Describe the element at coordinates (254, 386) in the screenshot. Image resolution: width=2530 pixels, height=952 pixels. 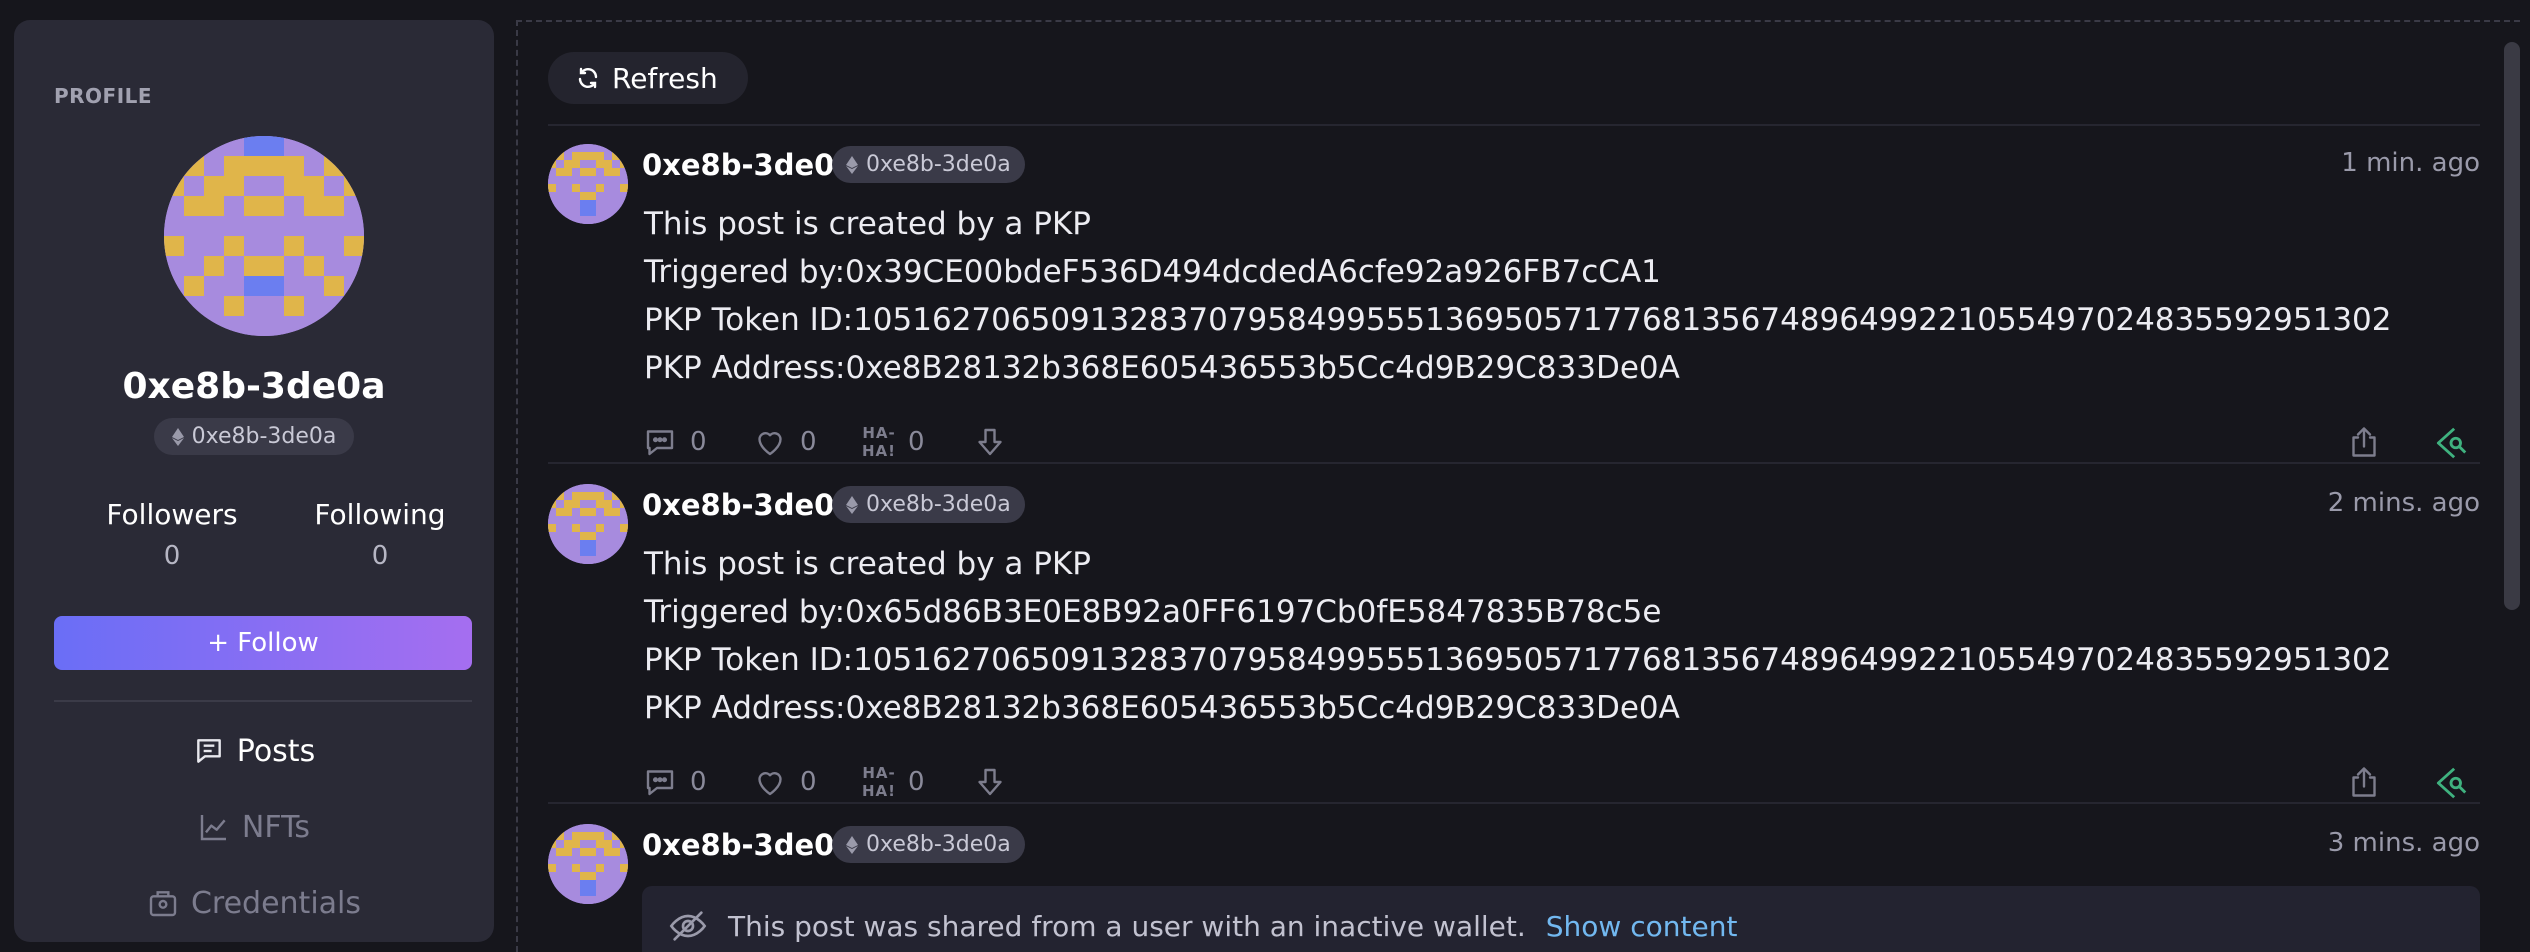
I see `profile-name: 0xe8b-3de0a` at that location.